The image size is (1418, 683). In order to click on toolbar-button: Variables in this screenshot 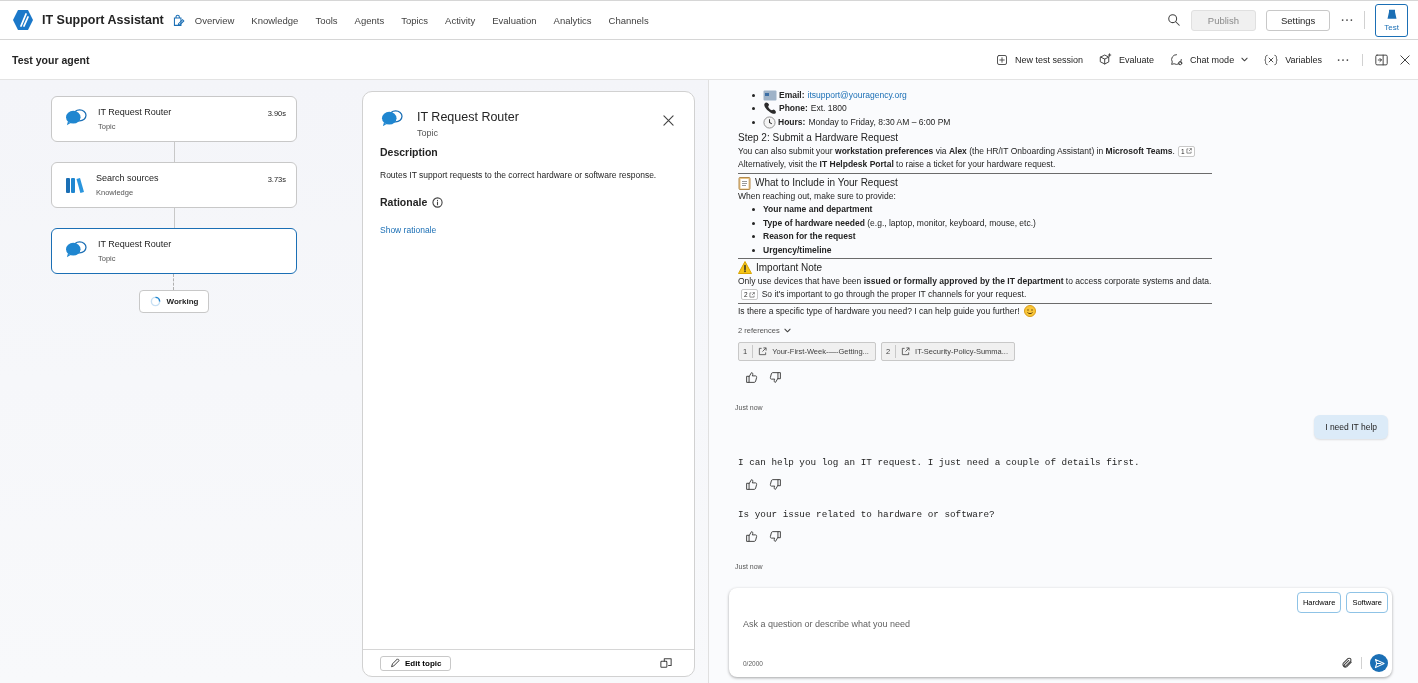, I will do `click(1293, 59)`.